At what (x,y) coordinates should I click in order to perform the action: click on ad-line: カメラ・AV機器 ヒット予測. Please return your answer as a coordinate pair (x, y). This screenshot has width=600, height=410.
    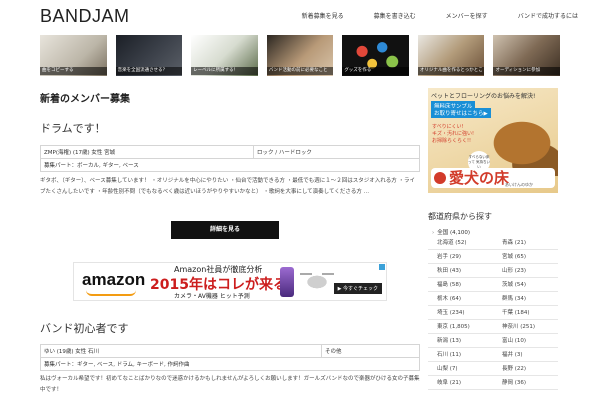
    Looking at the image, I should click on (212, 296).